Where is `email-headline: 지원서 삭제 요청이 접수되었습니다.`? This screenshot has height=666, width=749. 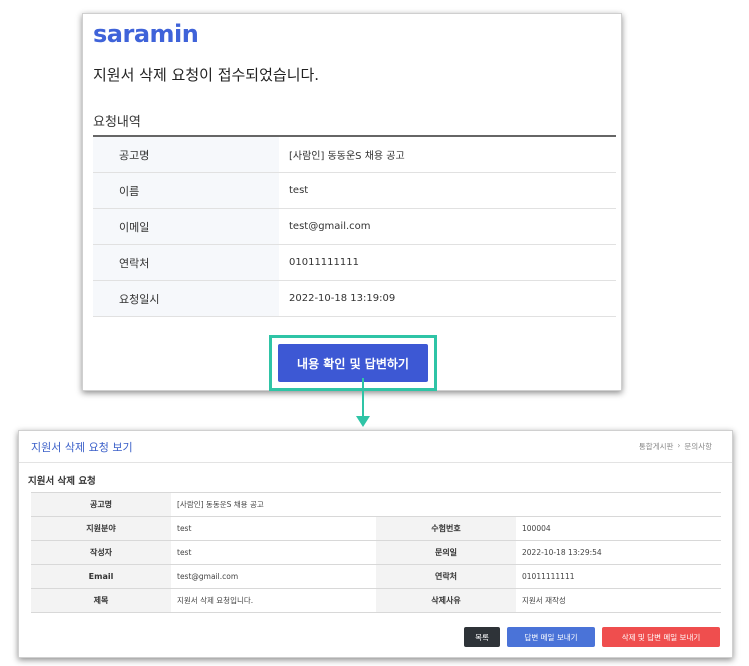 email-headline: 지원서 삭제 요청이 접수되었습니다. is located at coordinates (206, 75).